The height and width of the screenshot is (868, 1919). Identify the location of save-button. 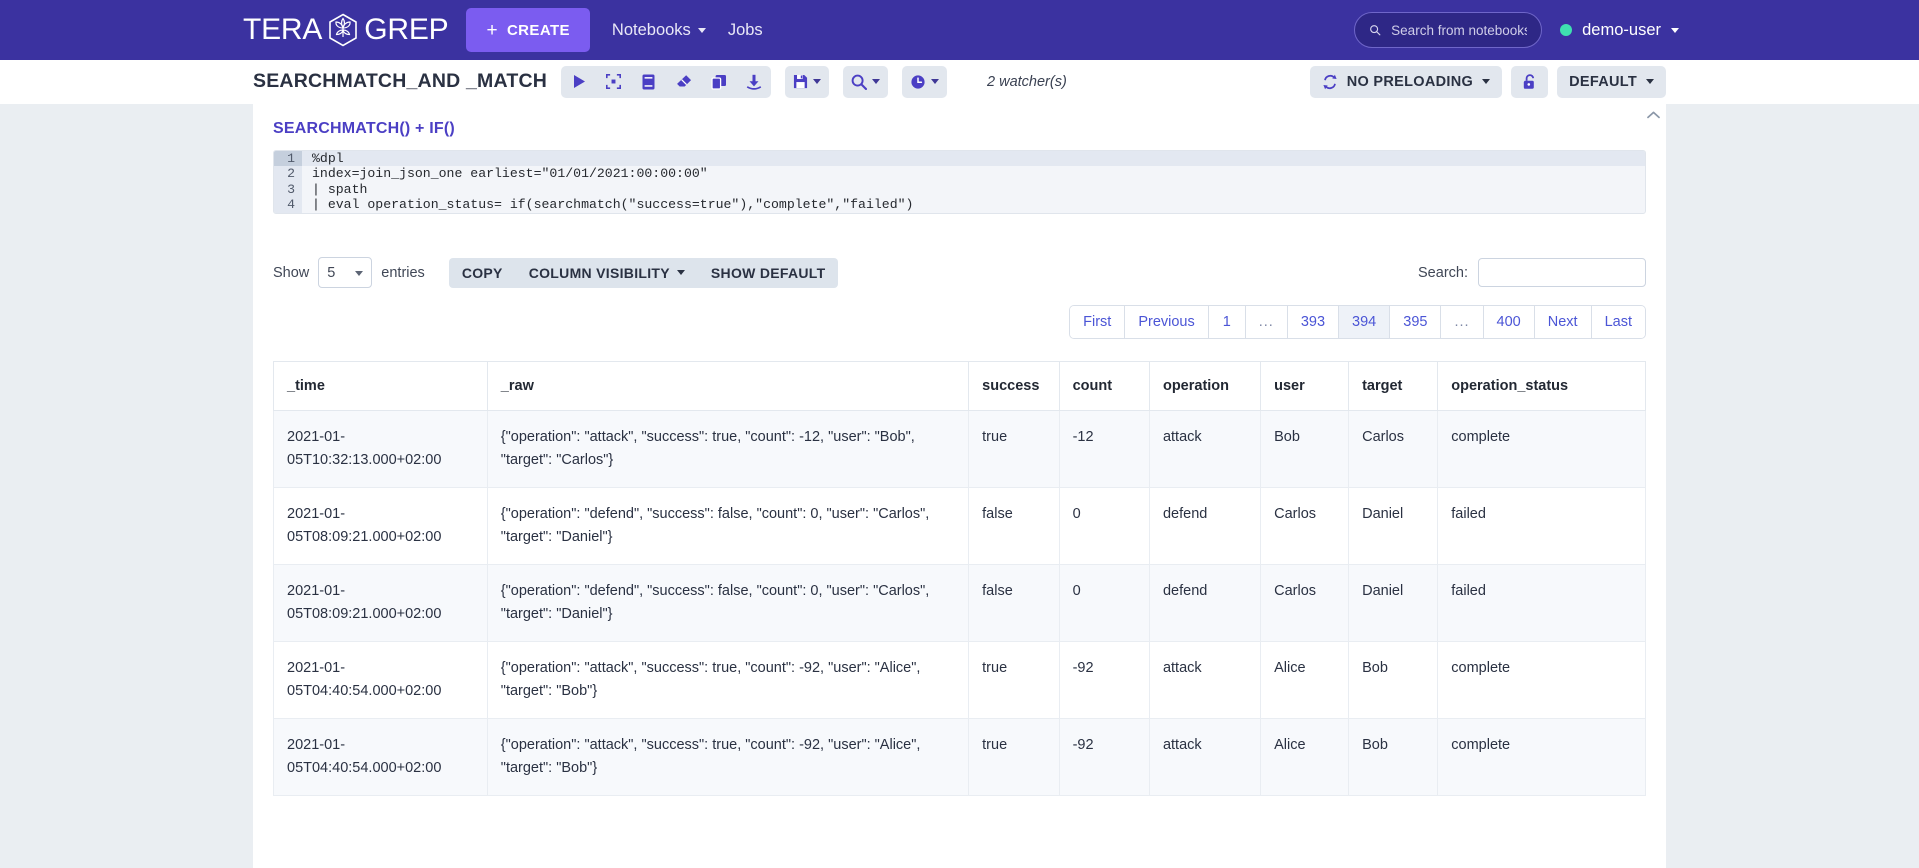
(807, 82).